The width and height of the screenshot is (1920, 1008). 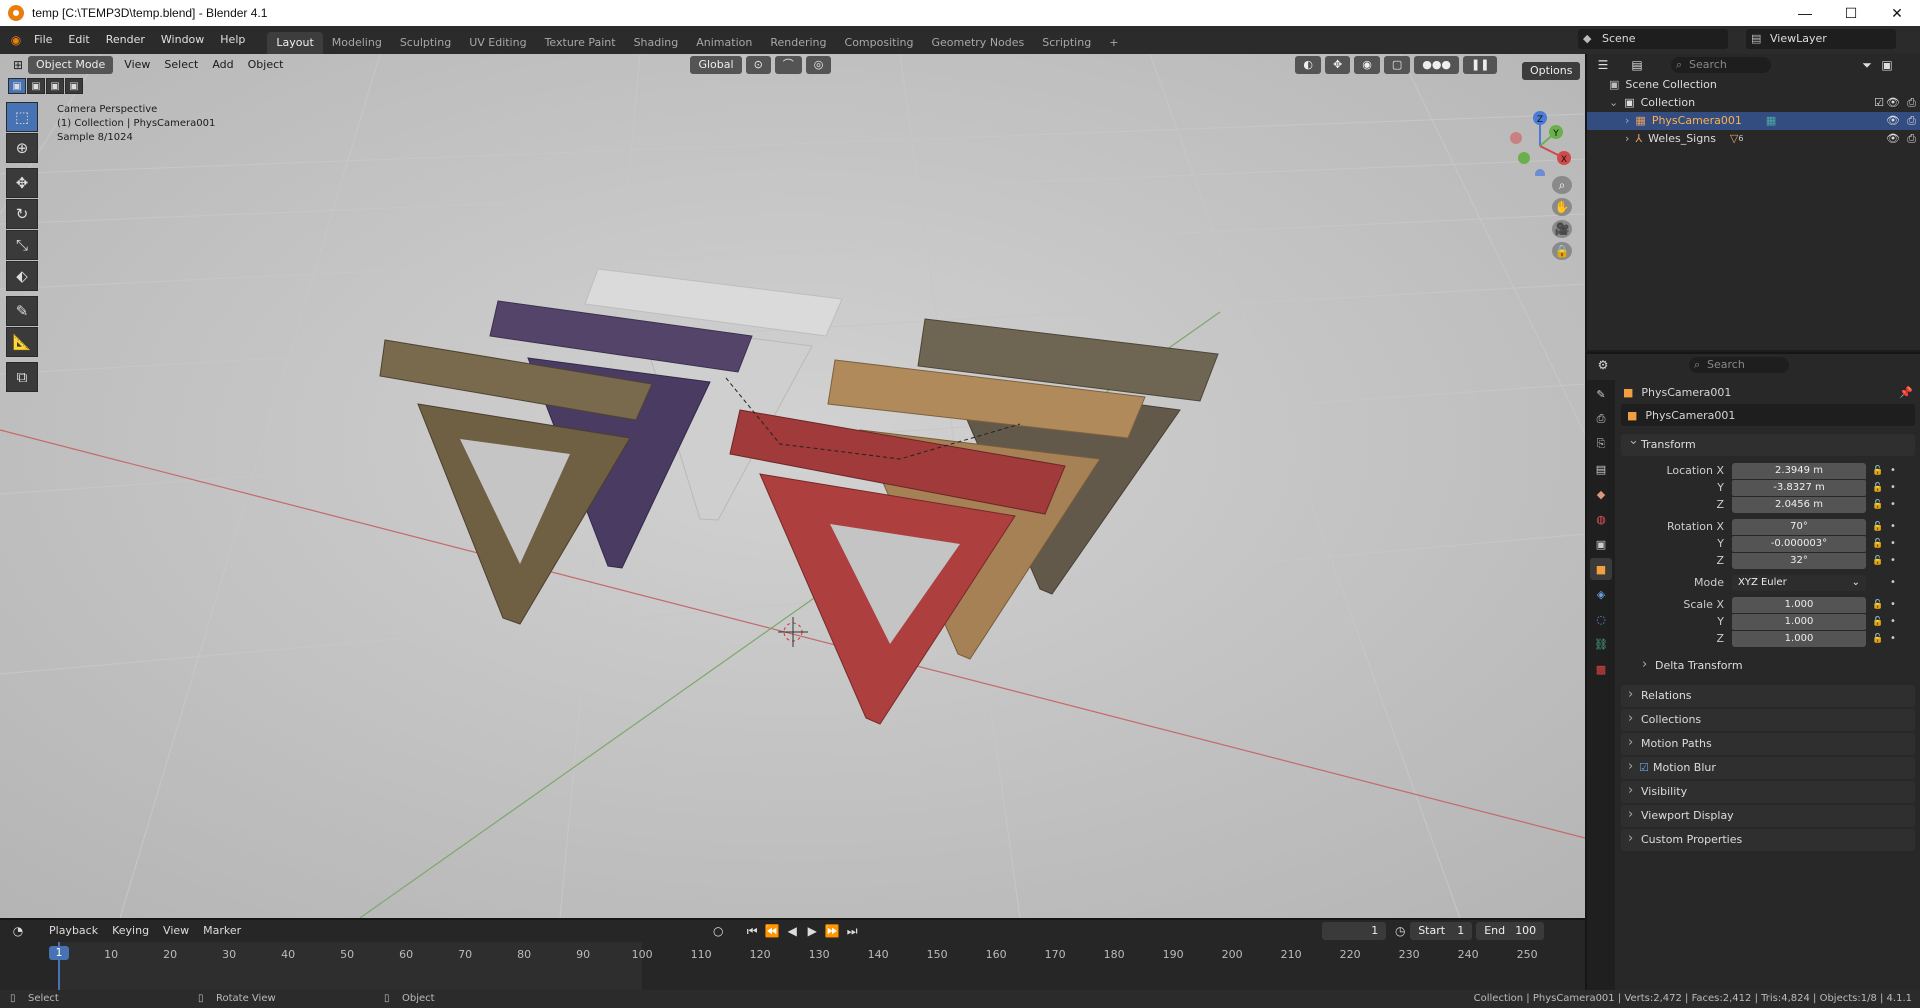 I want to click on tab-geometry-nodes: Geometry Nodes, so click(x=977, y=43).